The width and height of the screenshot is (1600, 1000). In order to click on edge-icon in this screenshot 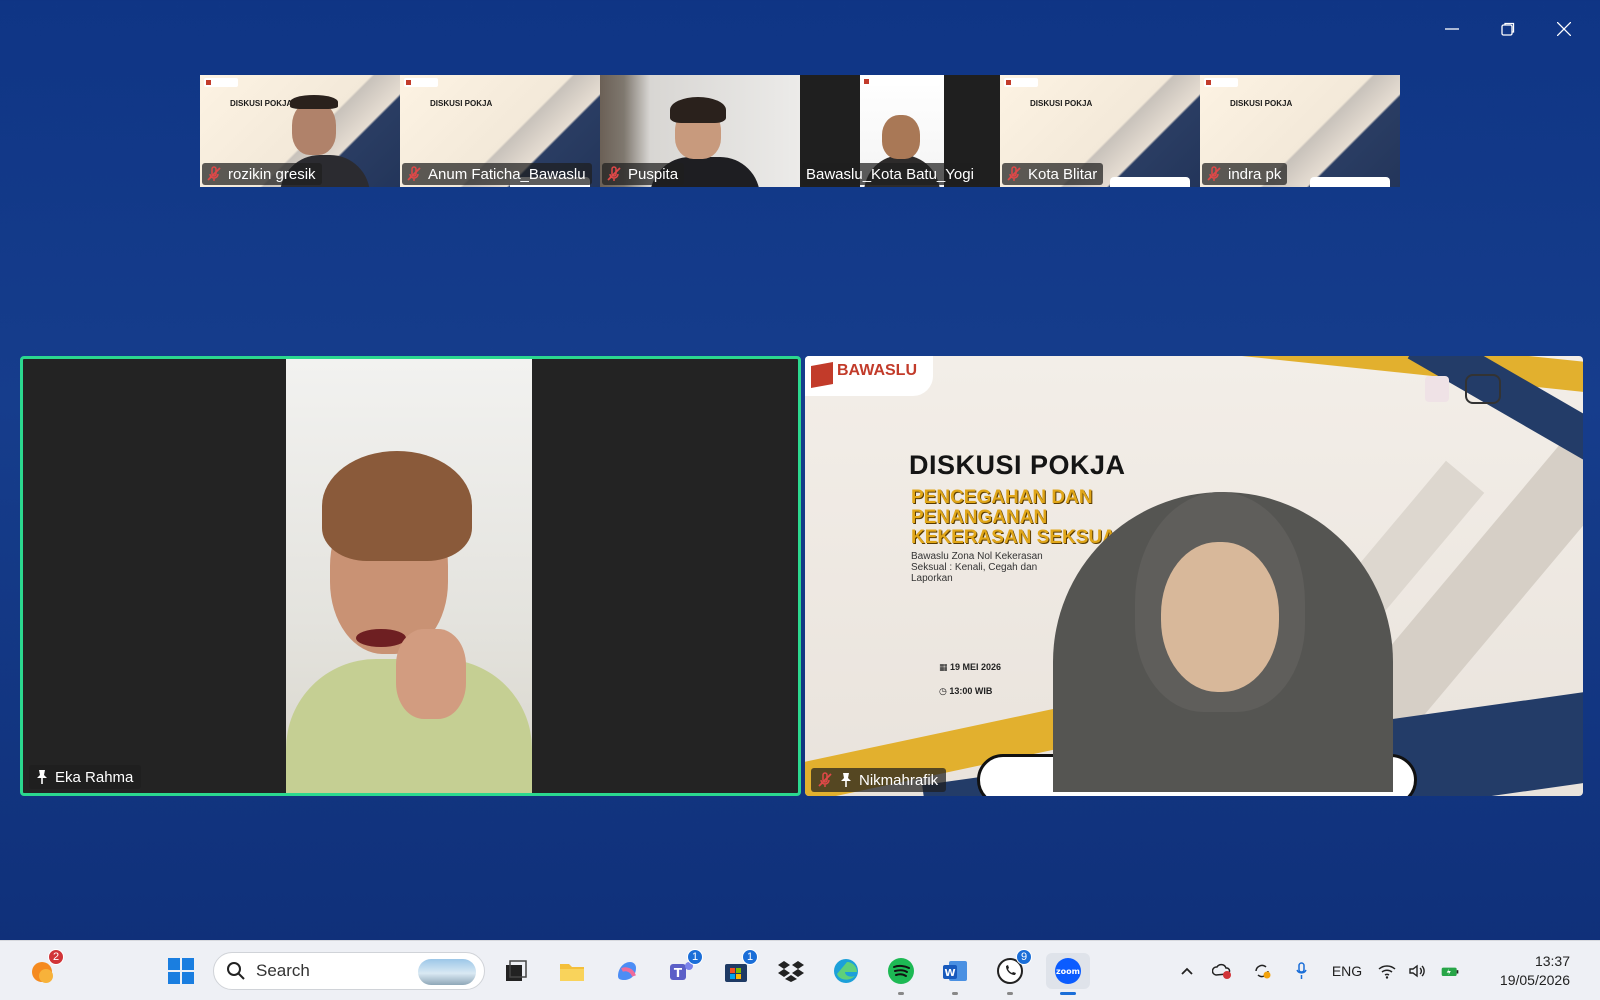, I will do `click(846, 971)`.